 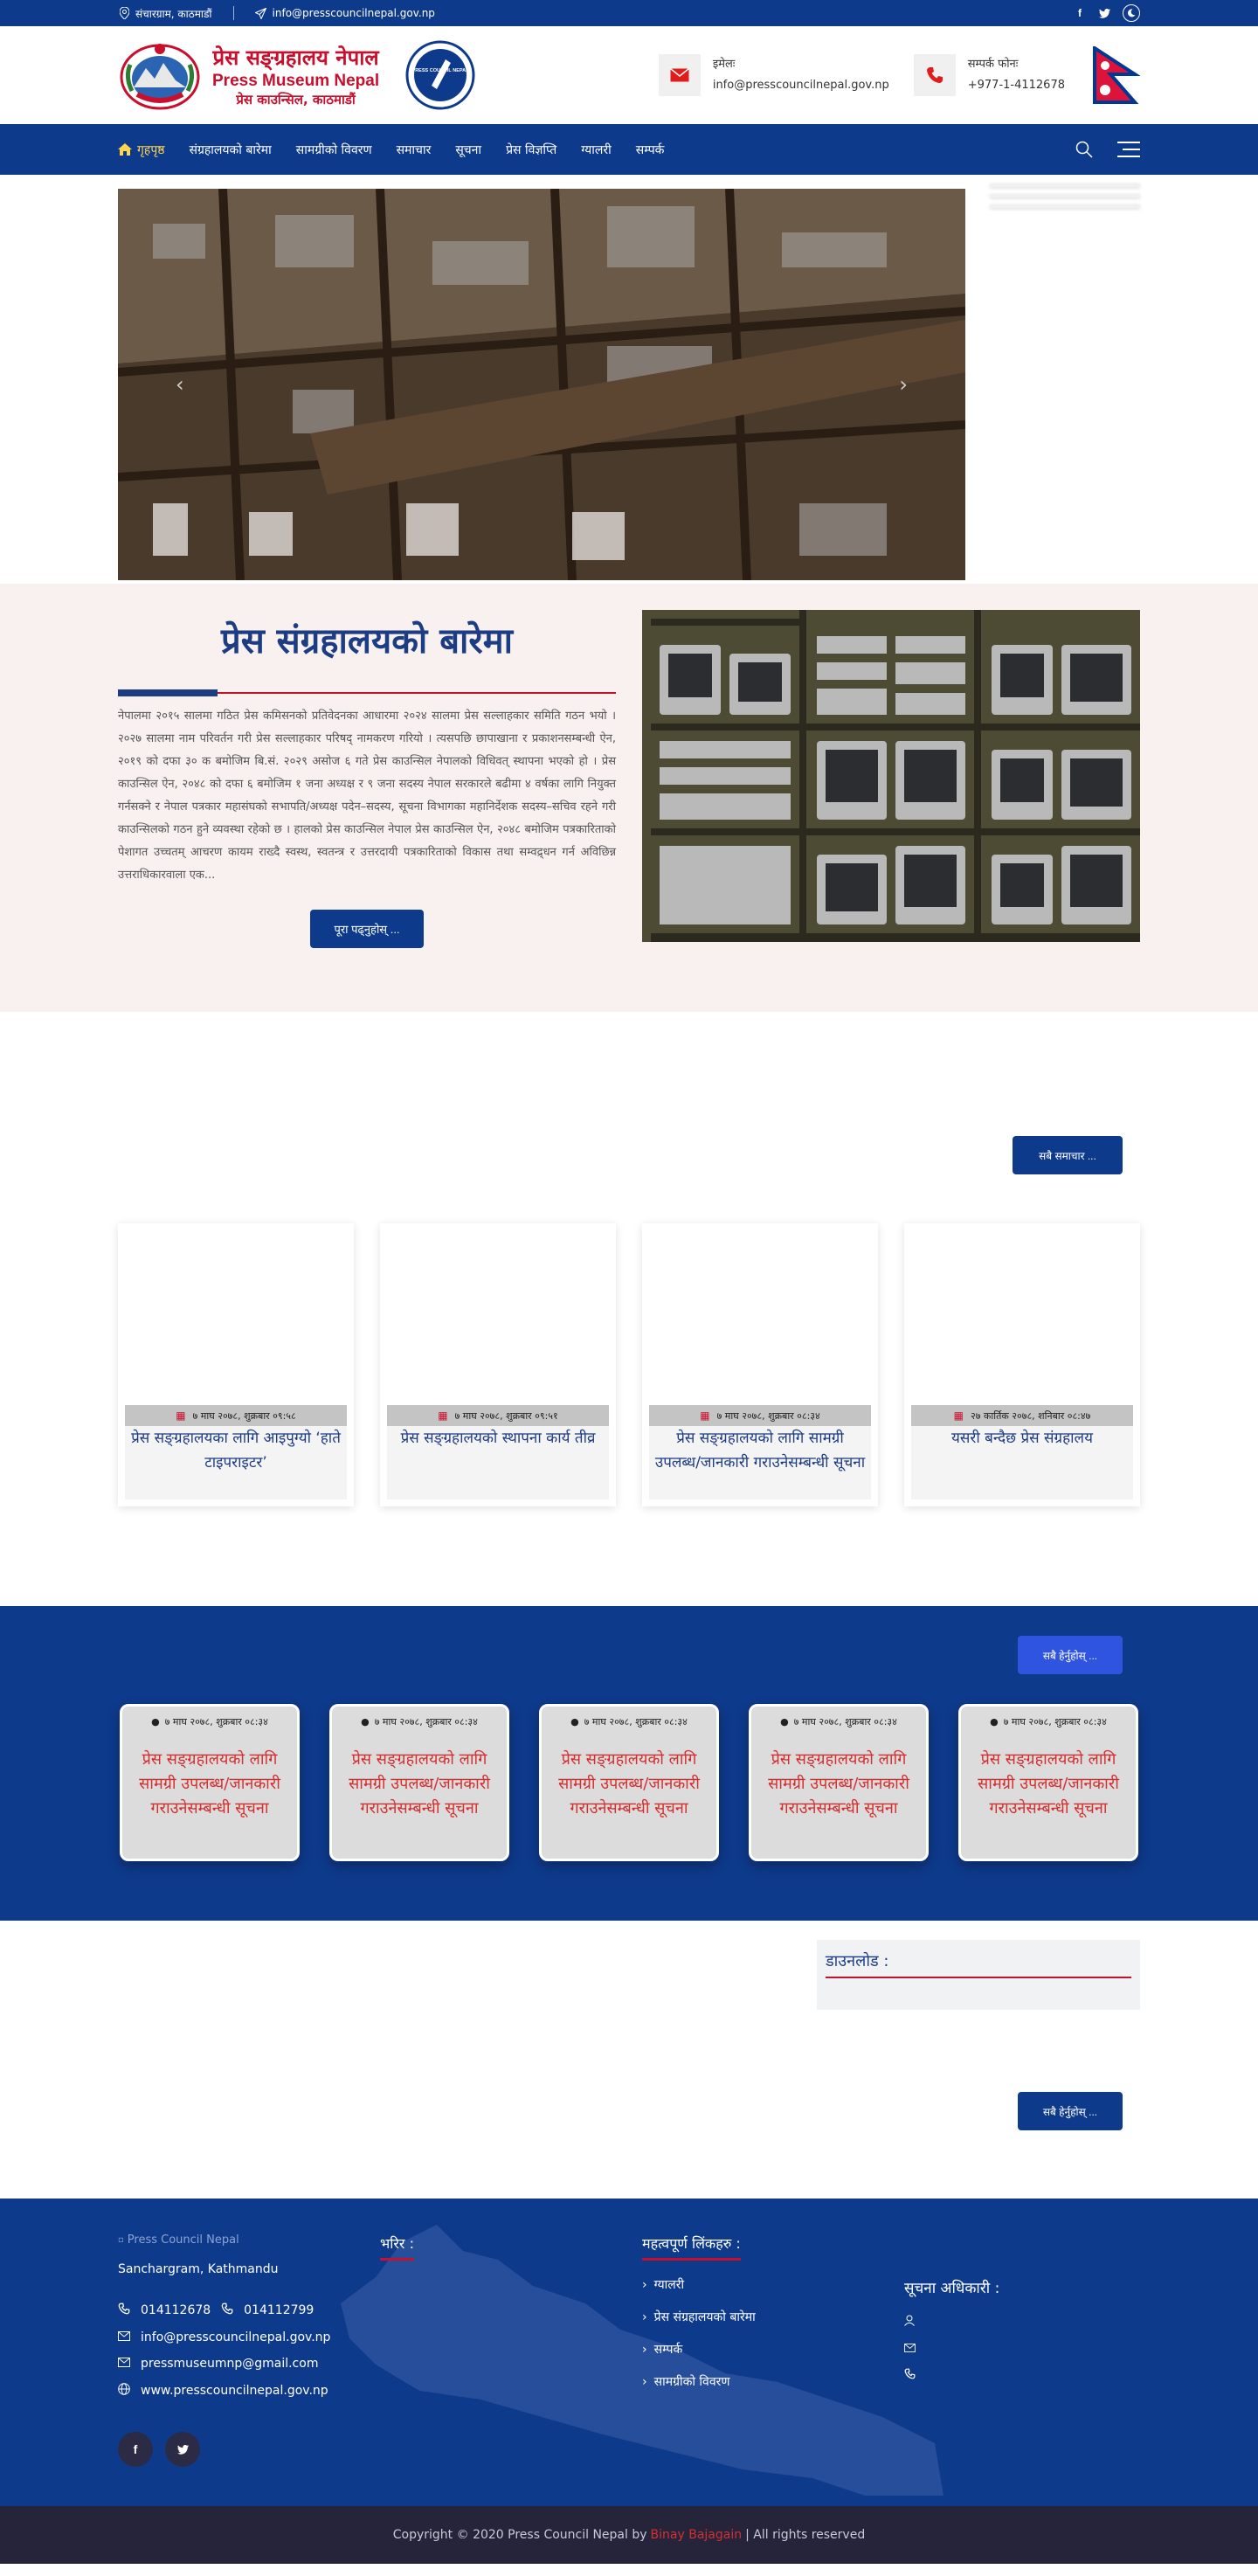 I want to click on sidebar-card, so click(x=1065, y=199).